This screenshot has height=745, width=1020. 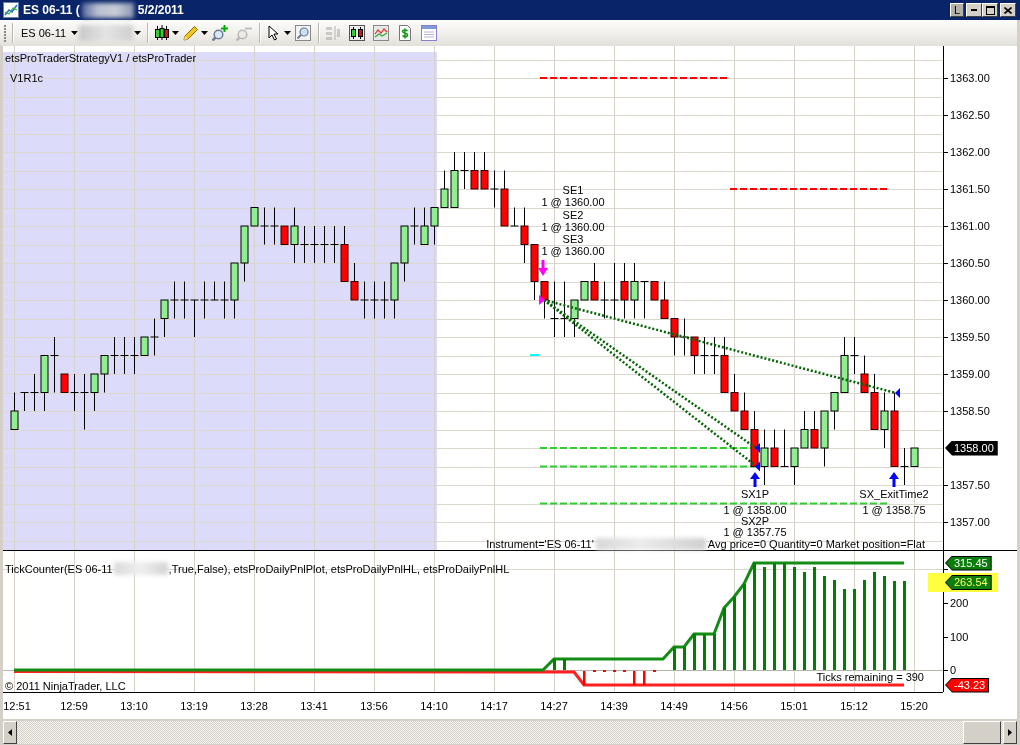 What do you see at coordinates (333, 33) in the screenshot?
I see `panels-icon` at bounding box center [333, 33].